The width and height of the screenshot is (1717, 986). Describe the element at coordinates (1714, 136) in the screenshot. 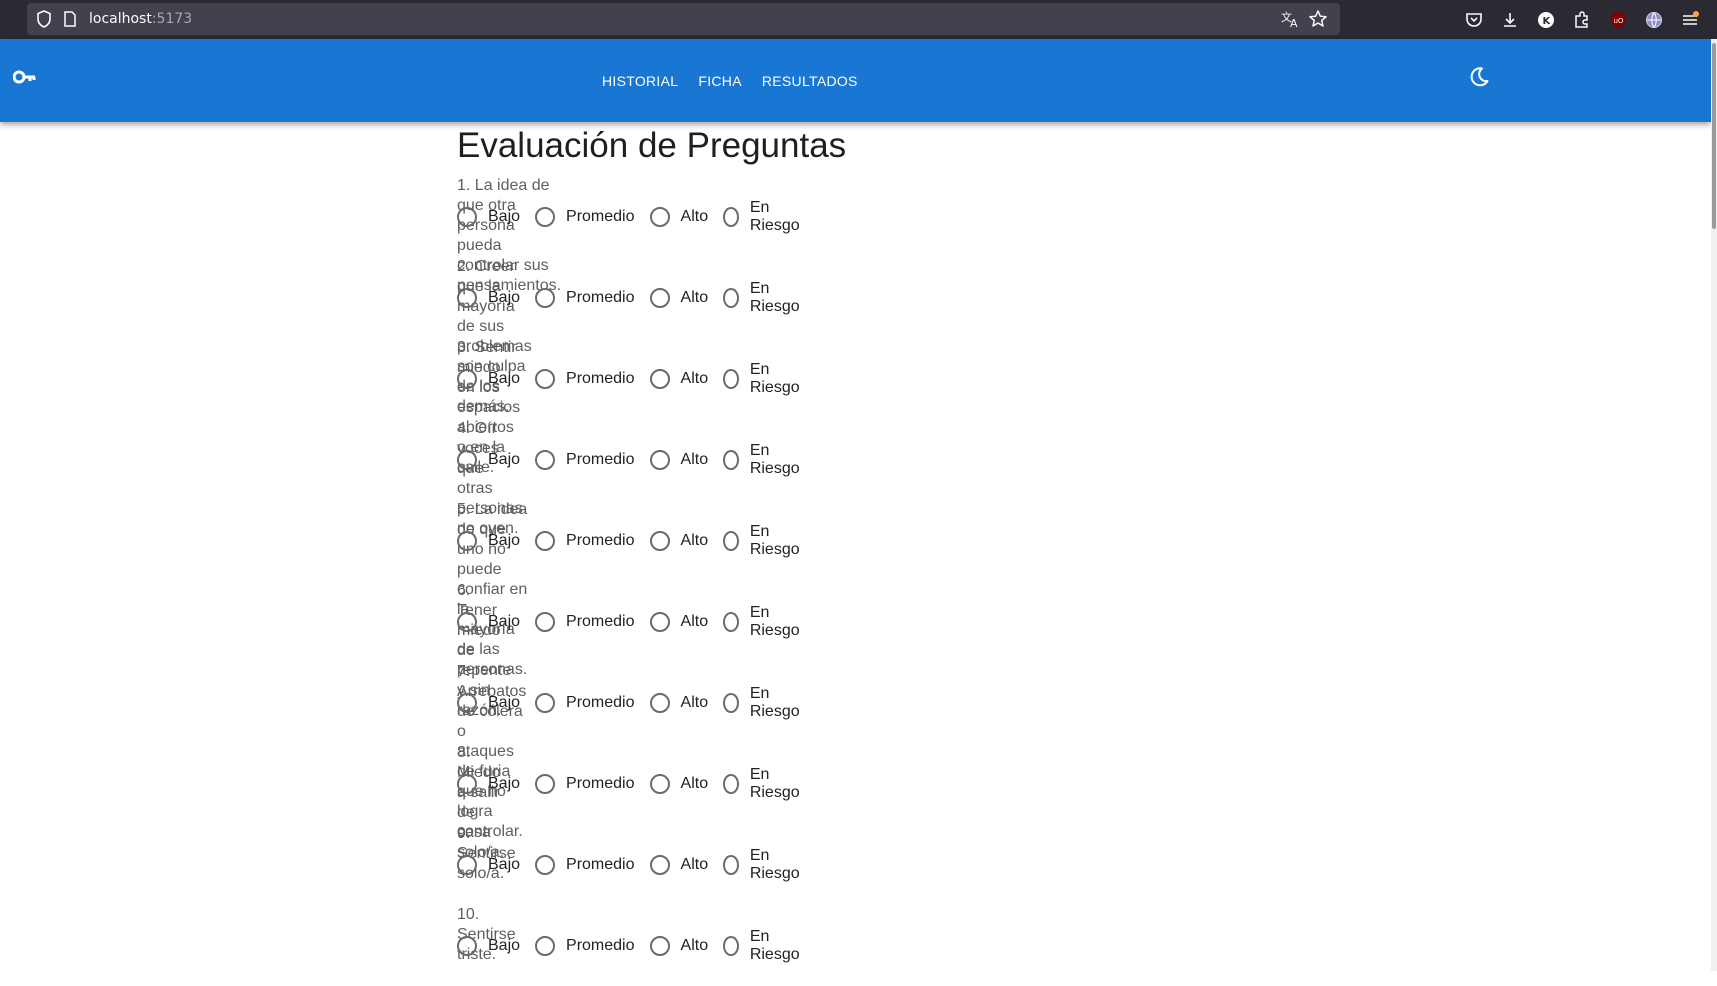

I see `scrollbar-thumb` at that location.